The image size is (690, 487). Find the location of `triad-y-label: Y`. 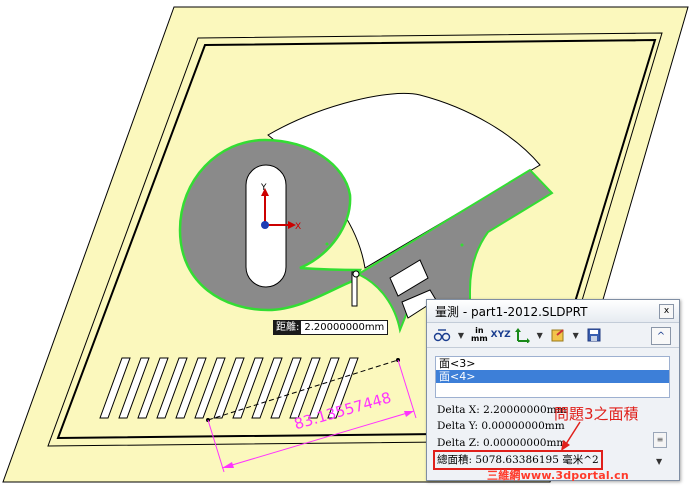

triad-y-label: Y is located at coordinates (263, 188).